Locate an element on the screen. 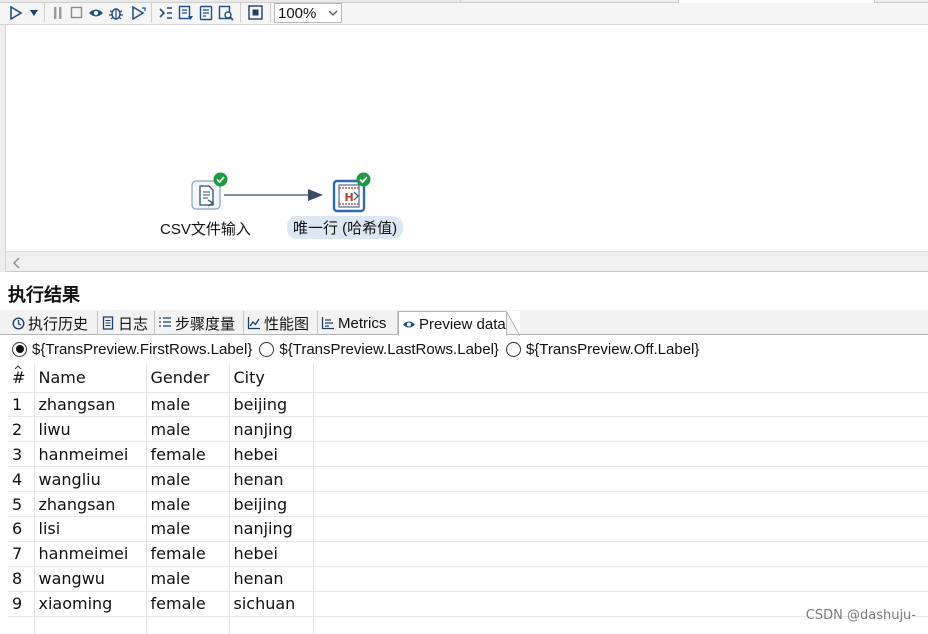 This screenshot has height=634, width=928. explore-db-icon is located at coordinates (226, 12).